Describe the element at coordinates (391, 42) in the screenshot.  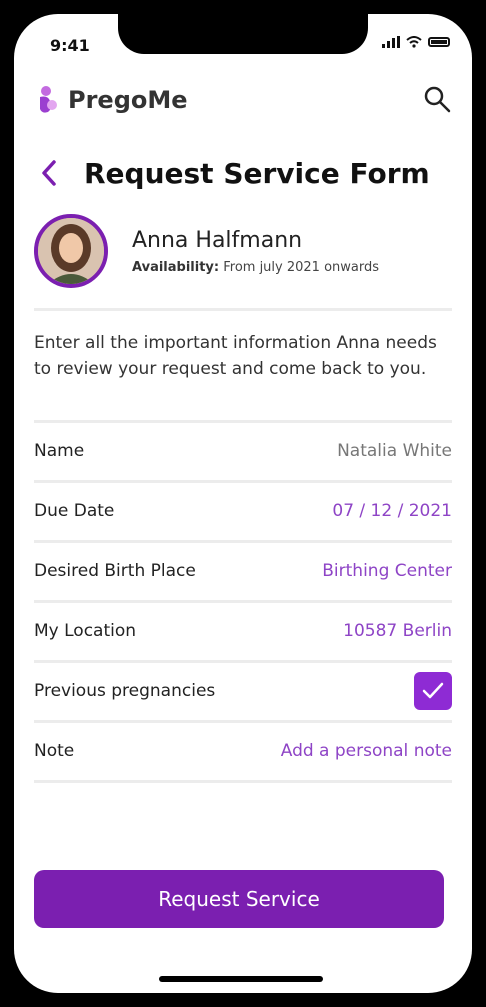
I see `signal-icon` at that location.